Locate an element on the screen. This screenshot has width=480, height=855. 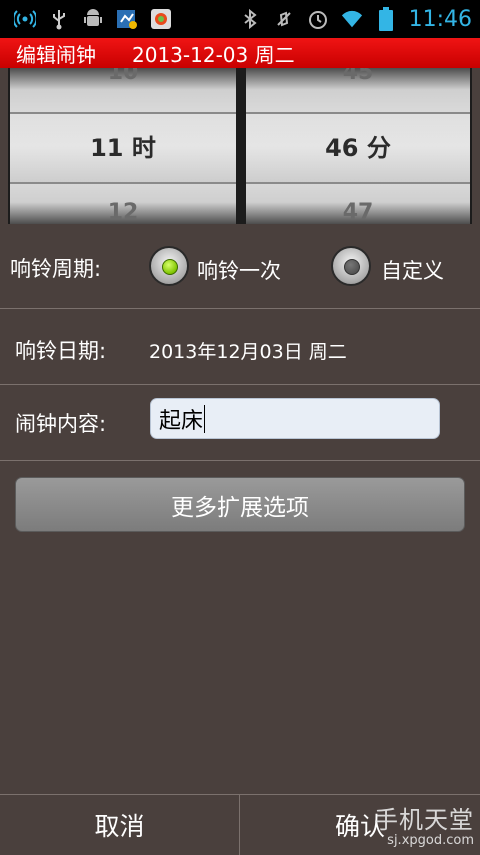
bluetooth-icon is located at coordinates (250, 19).